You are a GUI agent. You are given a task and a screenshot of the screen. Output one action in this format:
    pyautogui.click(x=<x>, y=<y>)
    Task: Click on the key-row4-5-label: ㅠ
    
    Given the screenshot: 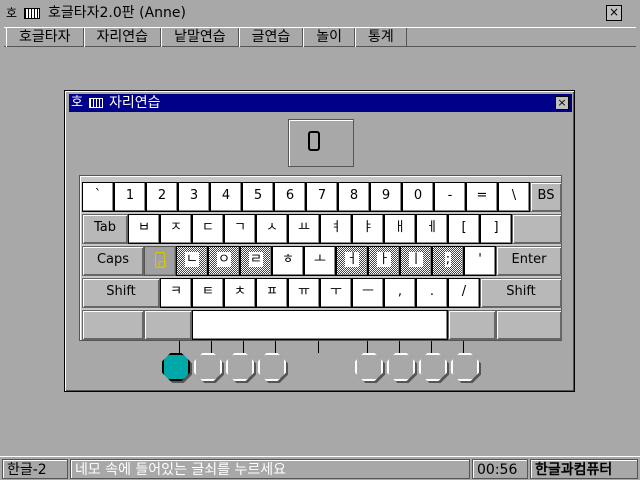 What is the action you would take?
    pyautogui.click(x=304, y=291)
    